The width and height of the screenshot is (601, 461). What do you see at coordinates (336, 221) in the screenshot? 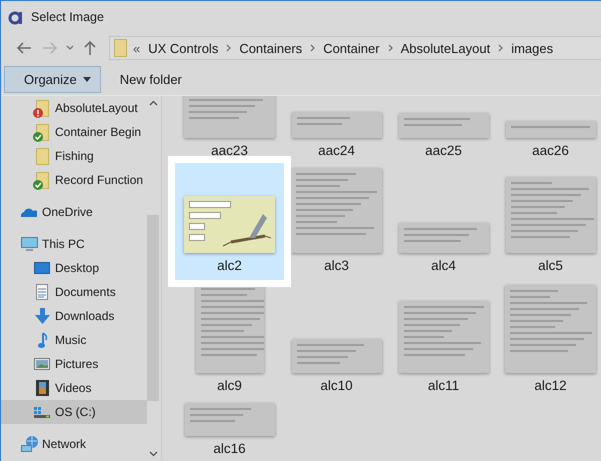
I see `file-item: alc3` at bounding box center [336, 221].